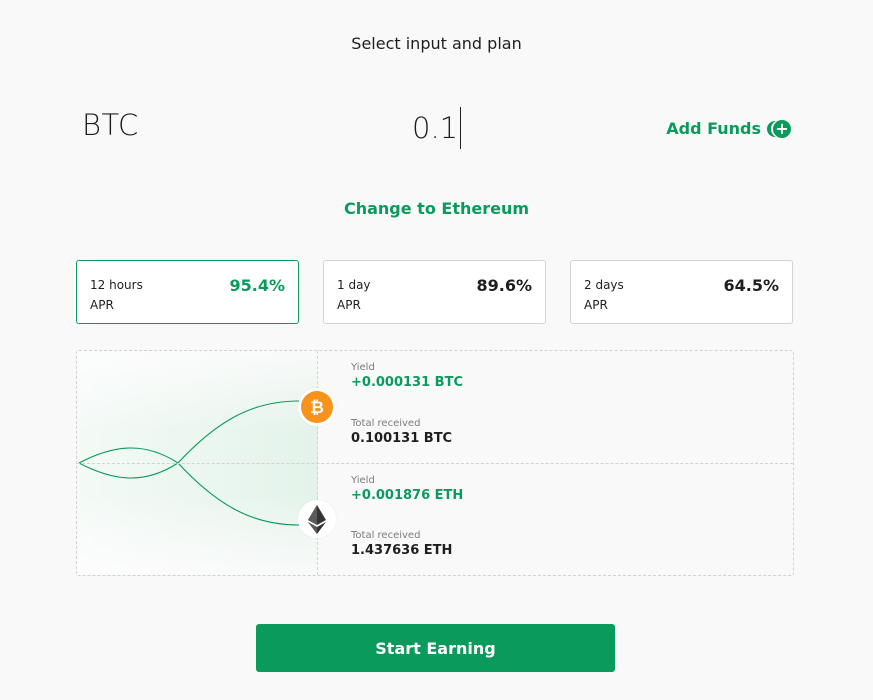 This screenshot has height=700, width=873. I want to click on amount-input: 0.1, so click(437, 128).